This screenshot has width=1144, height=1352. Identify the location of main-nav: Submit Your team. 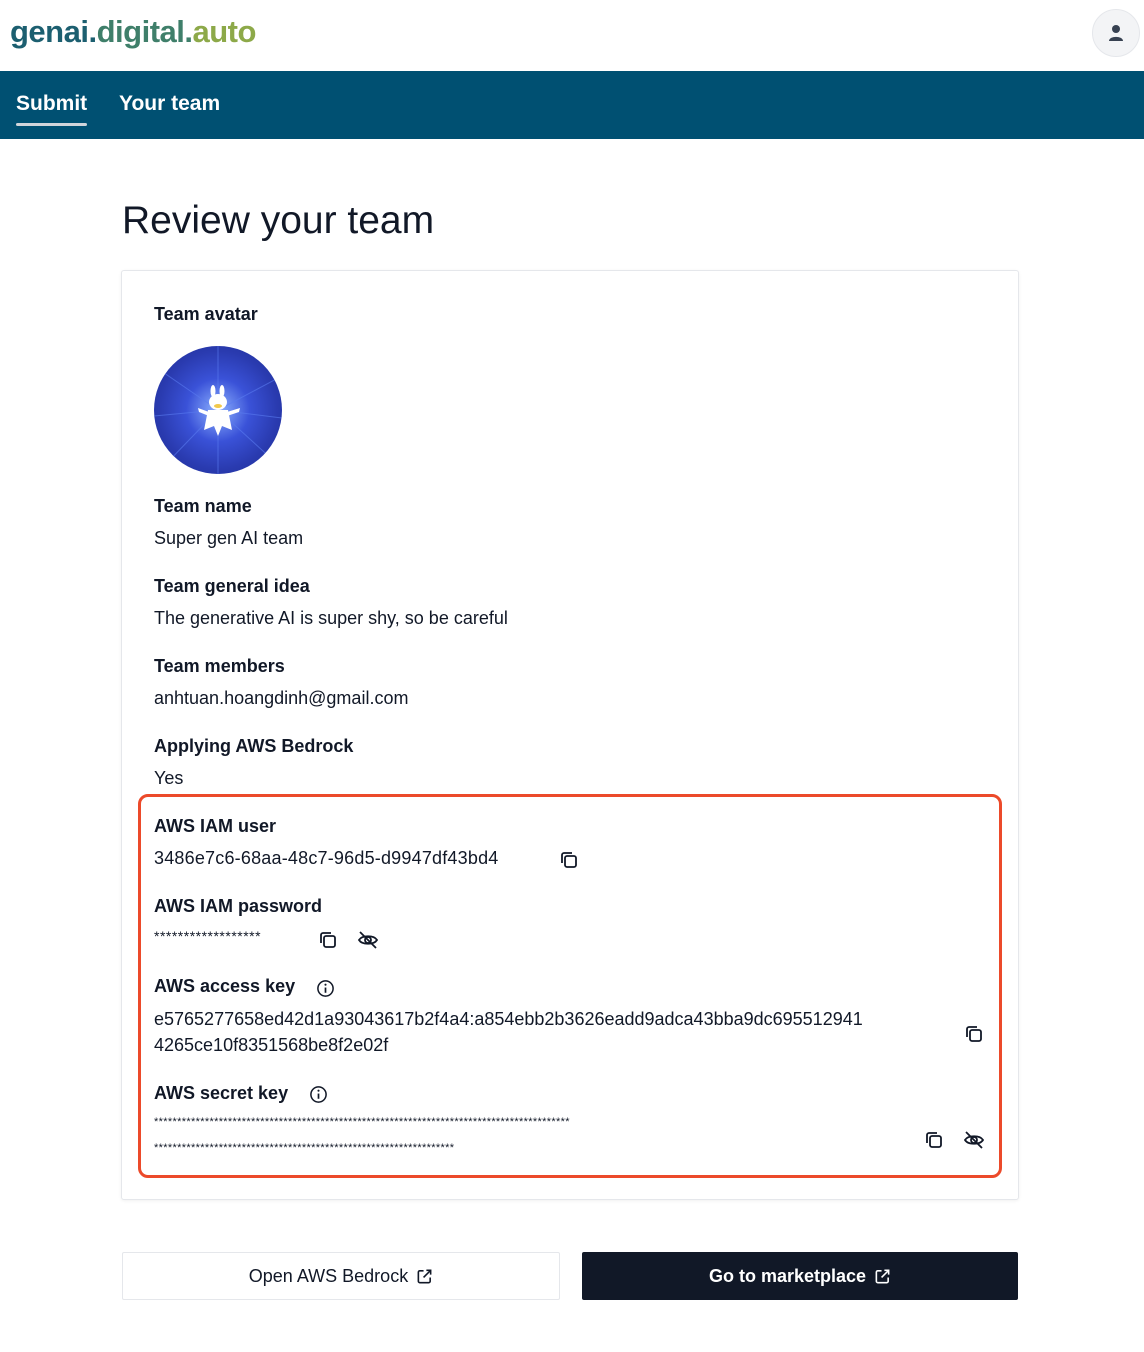
(572, 105).